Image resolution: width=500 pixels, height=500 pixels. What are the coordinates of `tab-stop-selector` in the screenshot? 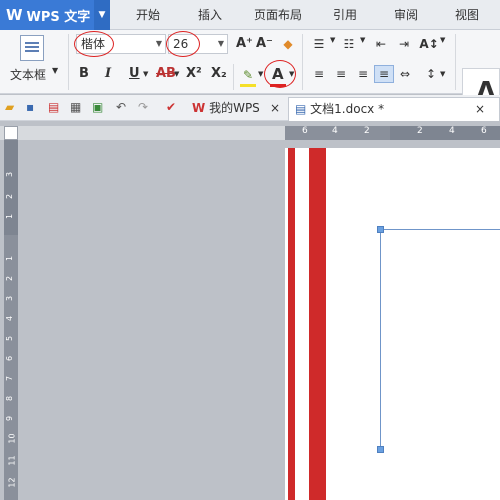 It's located at (11, 133).